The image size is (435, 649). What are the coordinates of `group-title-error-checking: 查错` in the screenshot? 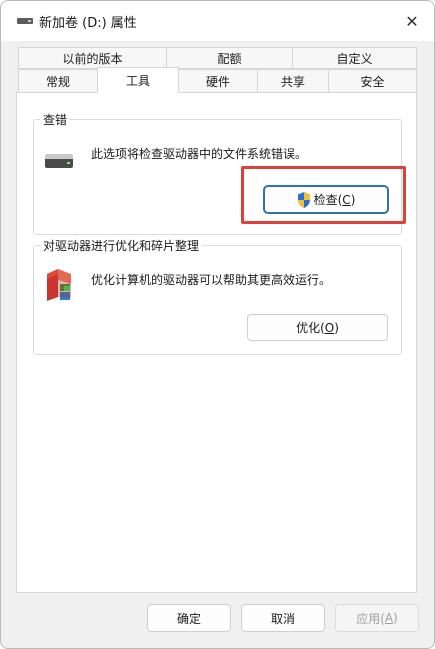 It's located at (55, 119).